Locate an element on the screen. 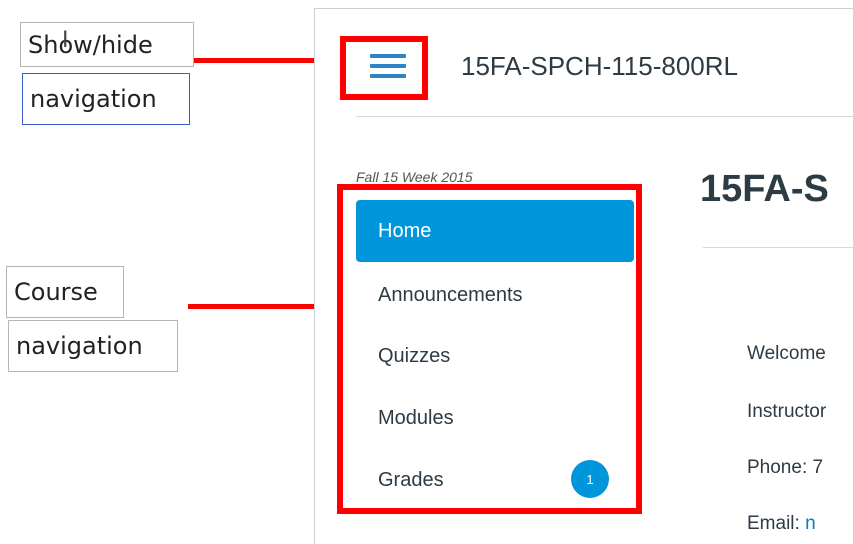 Image resolution: width=853 pixels, height=544 pixels. email-line: Email: n is located at coordinates (781, 524).